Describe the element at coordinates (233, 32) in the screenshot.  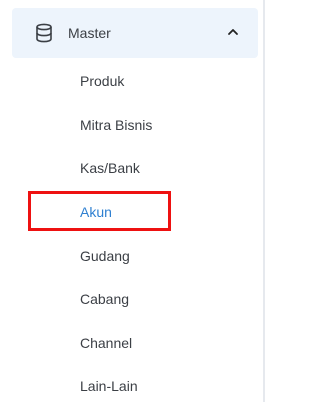
I see `chevron-up-icon` at that location.